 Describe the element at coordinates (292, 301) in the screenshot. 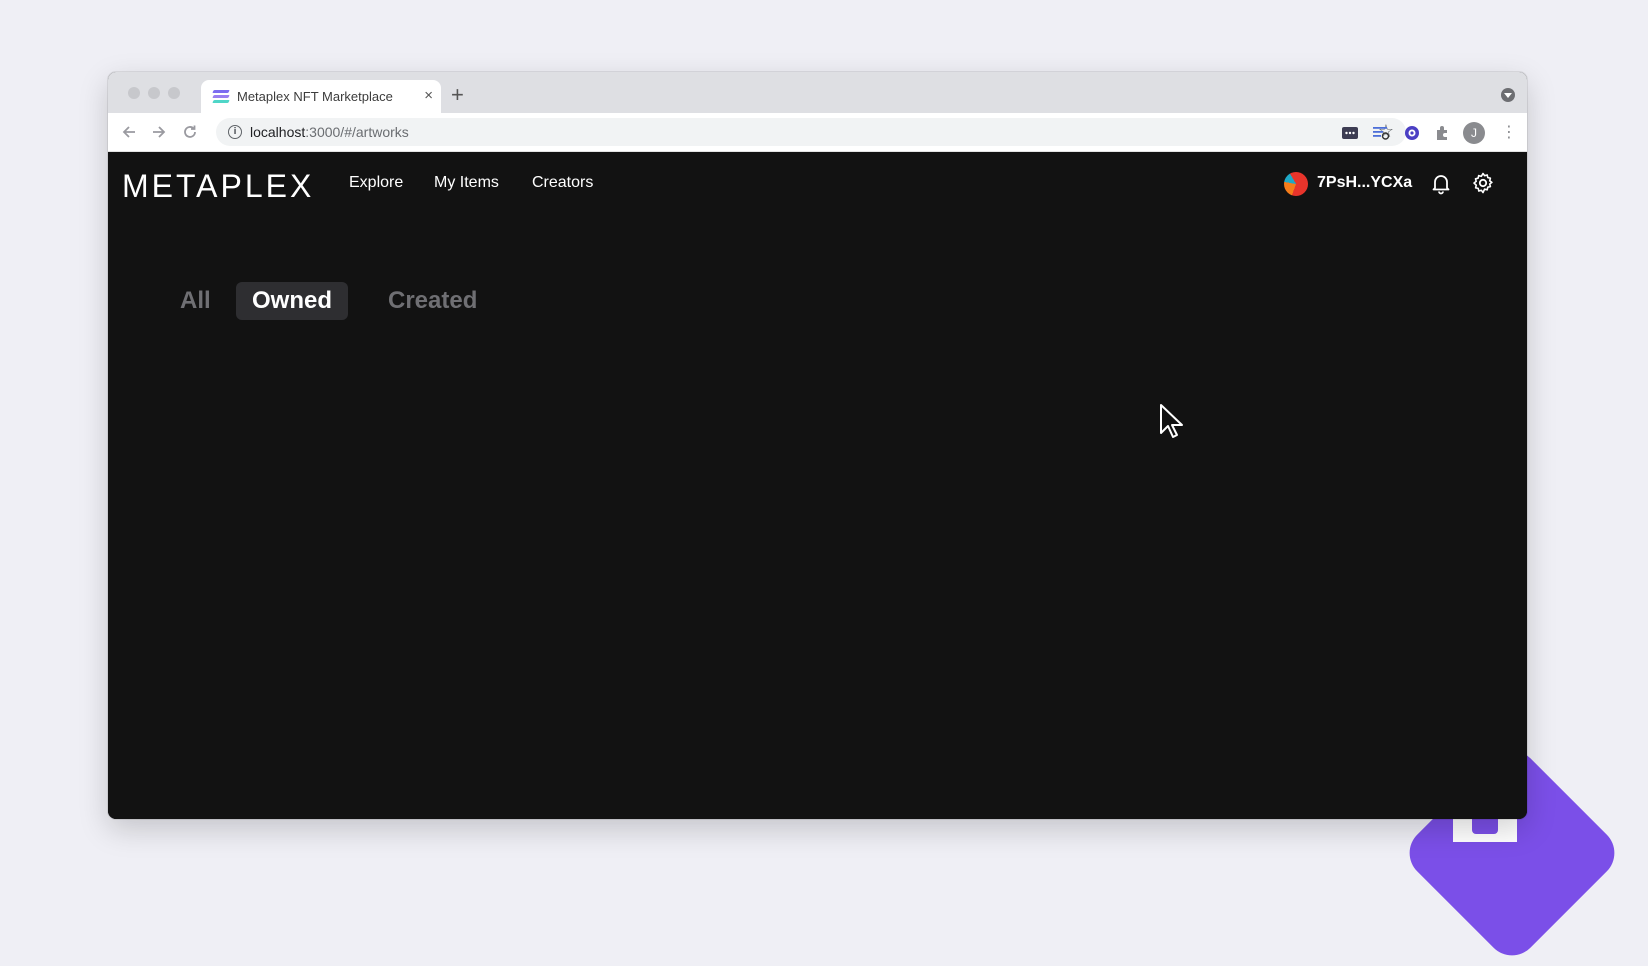

I see `tab-owned: Owned` at that location.